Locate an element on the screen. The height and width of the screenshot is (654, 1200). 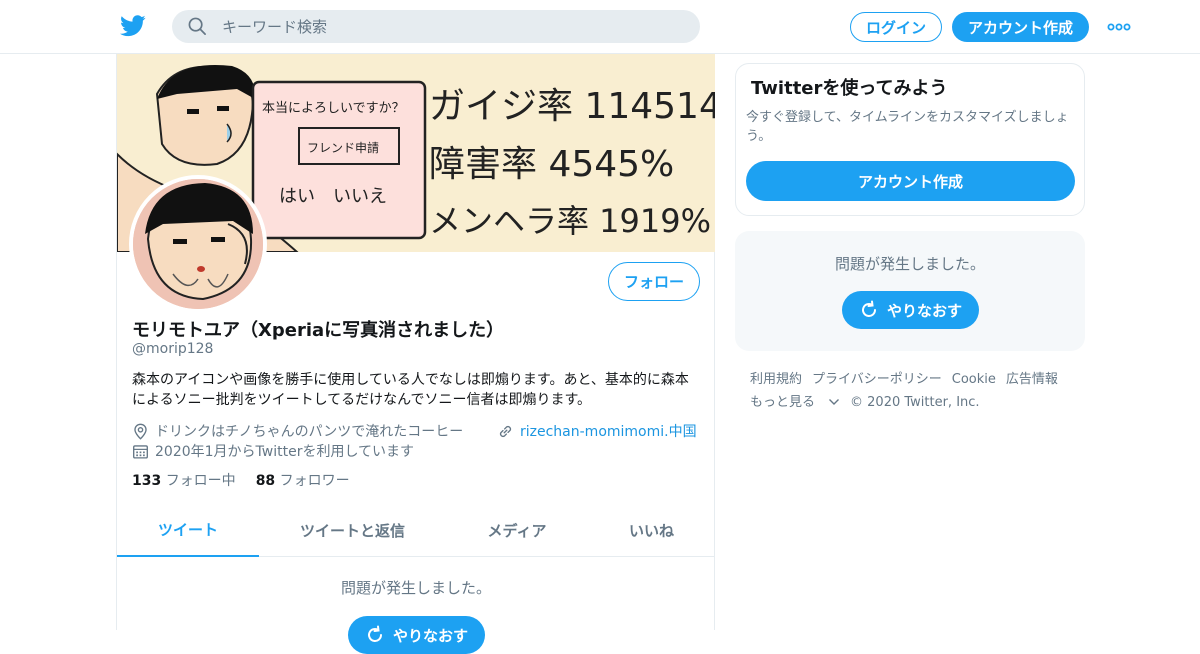
banner-line-3: メンヘラ率 1919% is located at coordinates (570, 221).